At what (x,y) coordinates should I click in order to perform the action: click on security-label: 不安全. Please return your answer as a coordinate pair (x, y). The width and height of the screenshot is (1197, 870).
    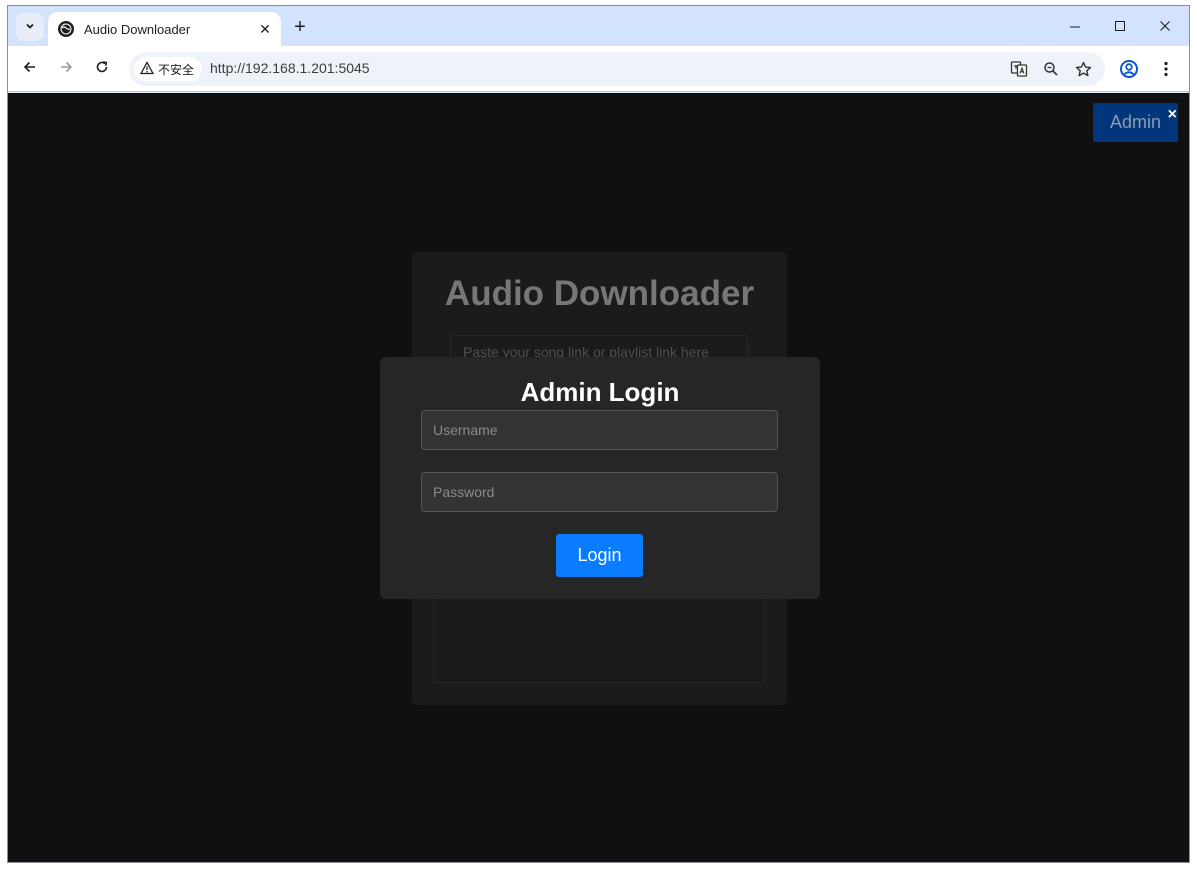
    Looking at the image, I should click on (176, 69).